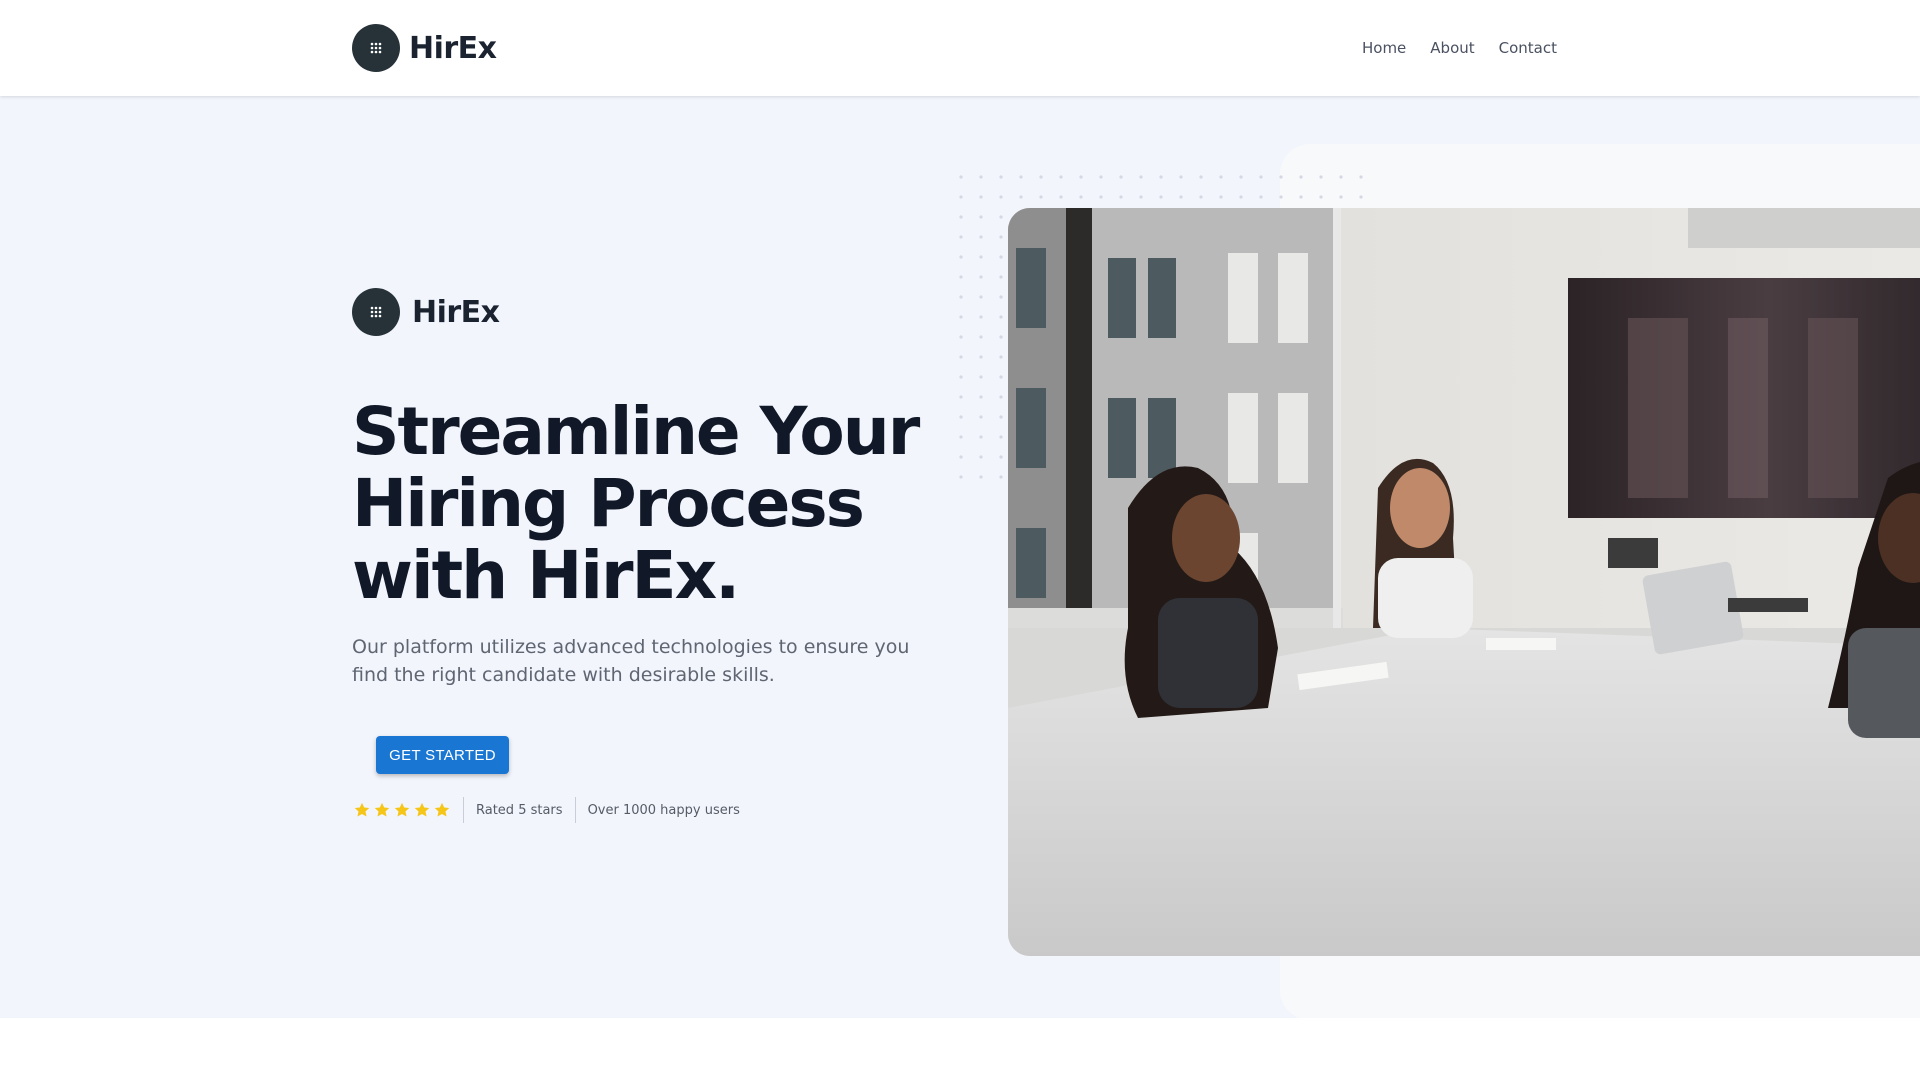  Describe the element at coordinates (519, 810) in the screenshot. I see `rated-text: Rated 5 stars` at that location.